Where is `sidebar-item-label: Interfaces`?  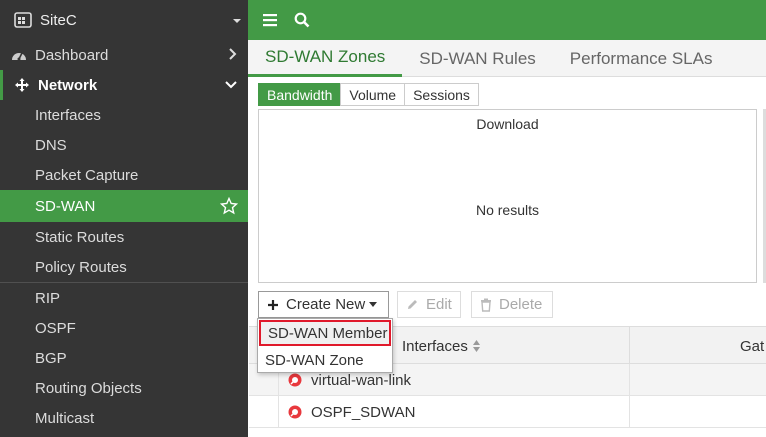 sidebar-item-label: Interfaces is located at coordinates (68, 115).